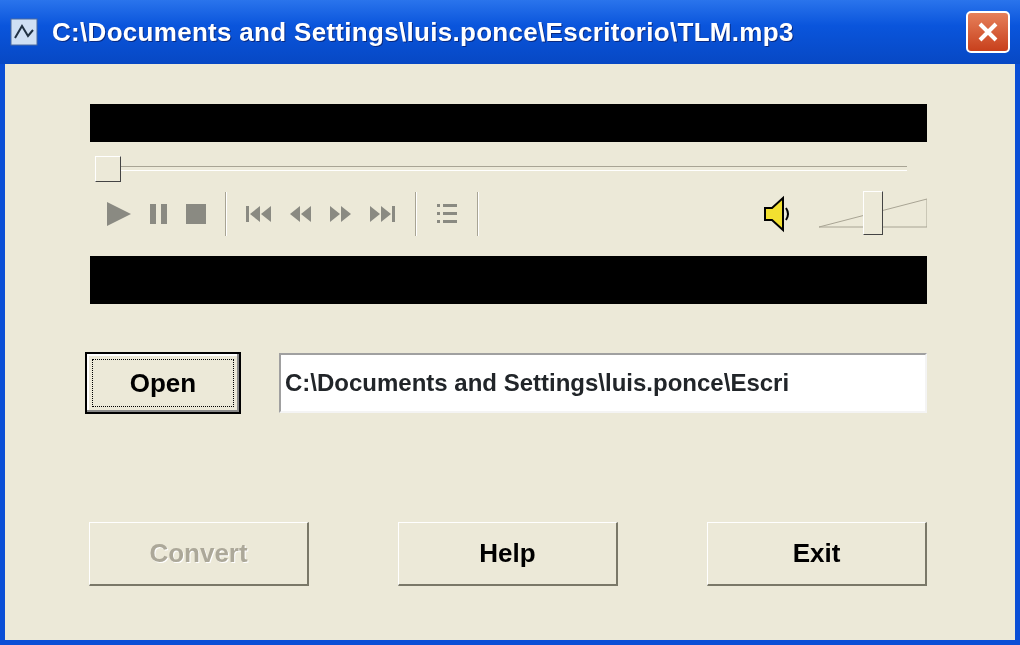 The image size is (1020, 645). I want to click on open-button: Open, so click(163, 383).